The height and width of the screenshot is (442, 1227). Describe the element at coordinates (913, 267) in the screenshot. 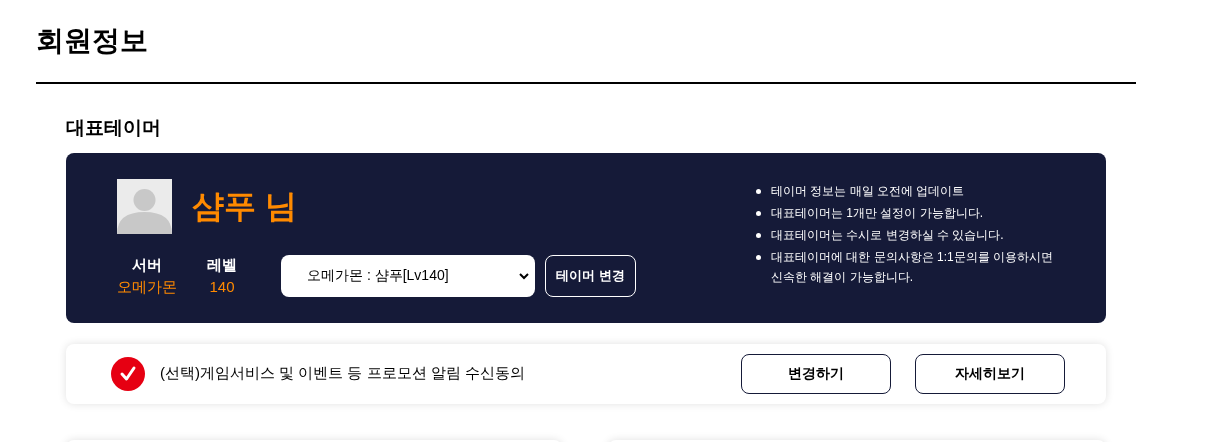

I see `note-text: 대표테이머에 대한 문의사항은 1:1문의를 이용하시면 신속한 해결이 가능합니다.` at that location.